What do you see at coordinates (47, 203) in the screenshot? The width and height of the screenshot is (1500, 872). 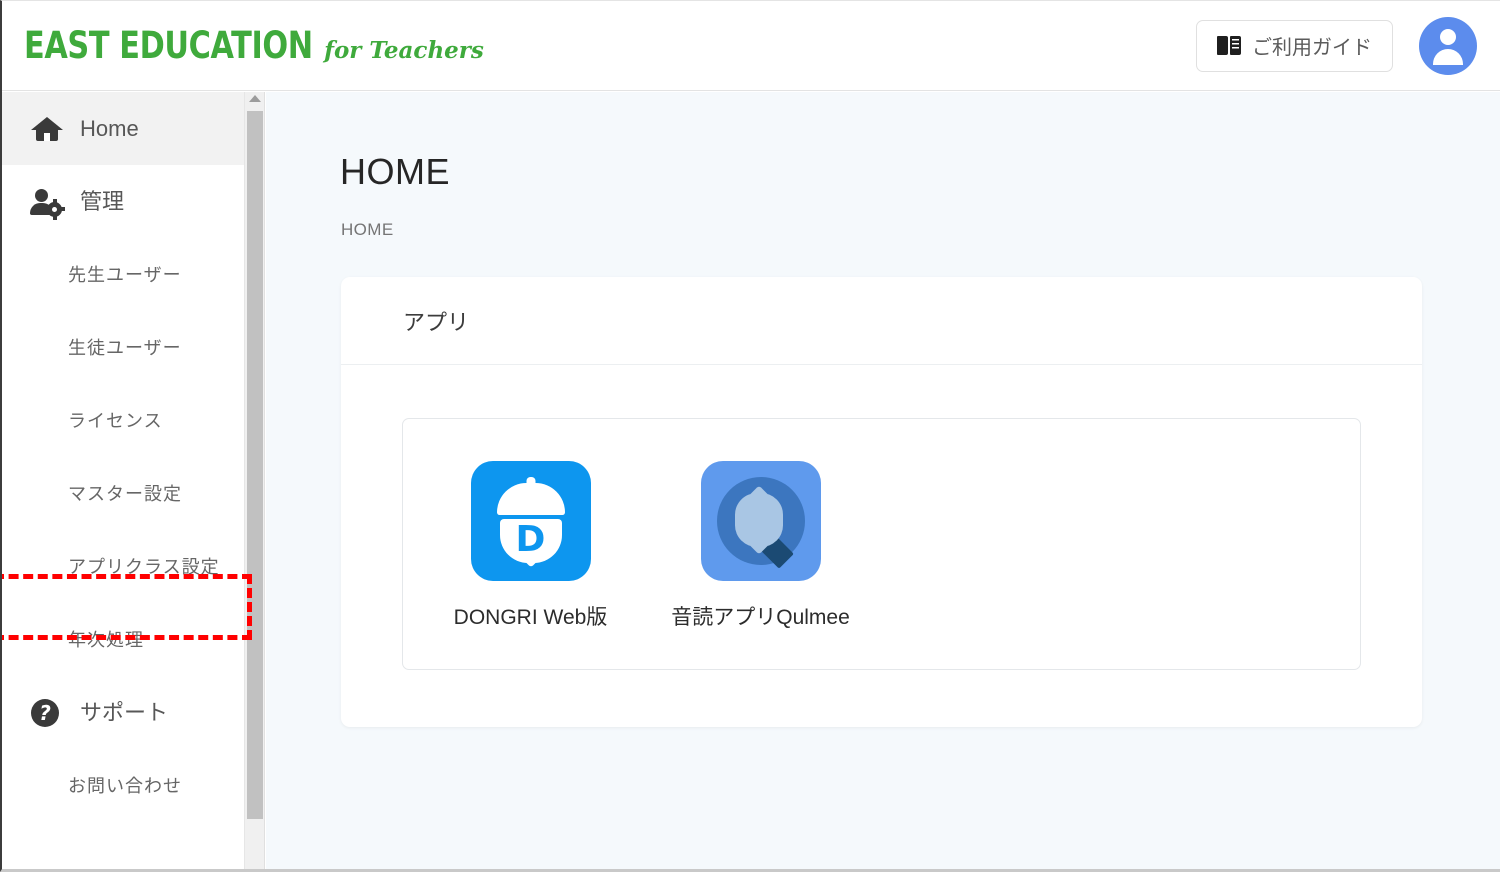 I see `manage-user-gear-icon` at bounding box center [47, 203].